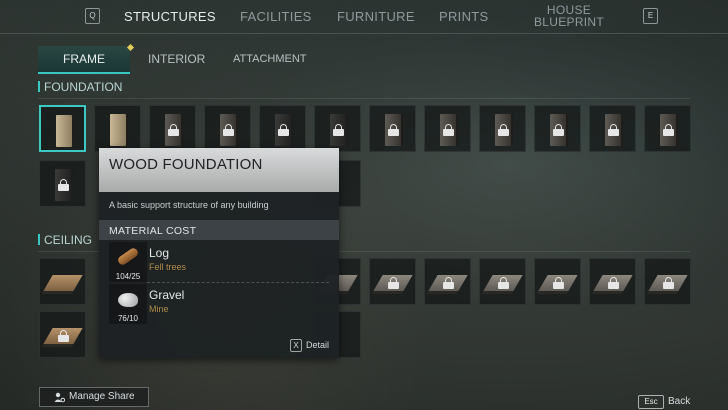 The image size is (728, 410). I want to click on material-row: 76/10 Gravel Mine, so click(219, 304).